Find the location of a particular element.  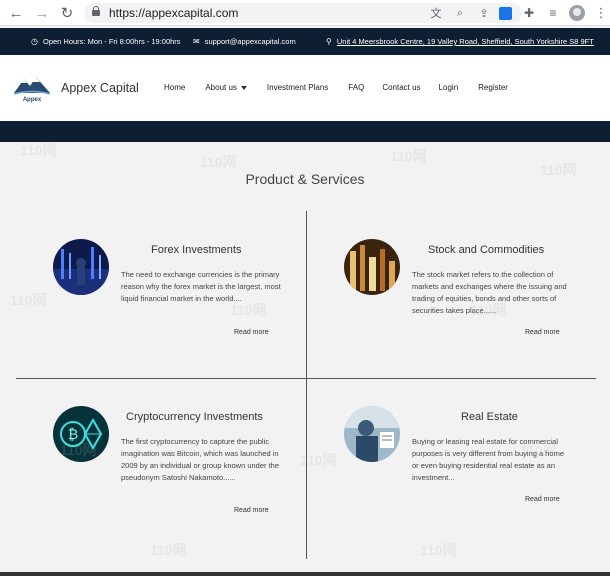

nav-login: Login is located at coordinates (449, 87).